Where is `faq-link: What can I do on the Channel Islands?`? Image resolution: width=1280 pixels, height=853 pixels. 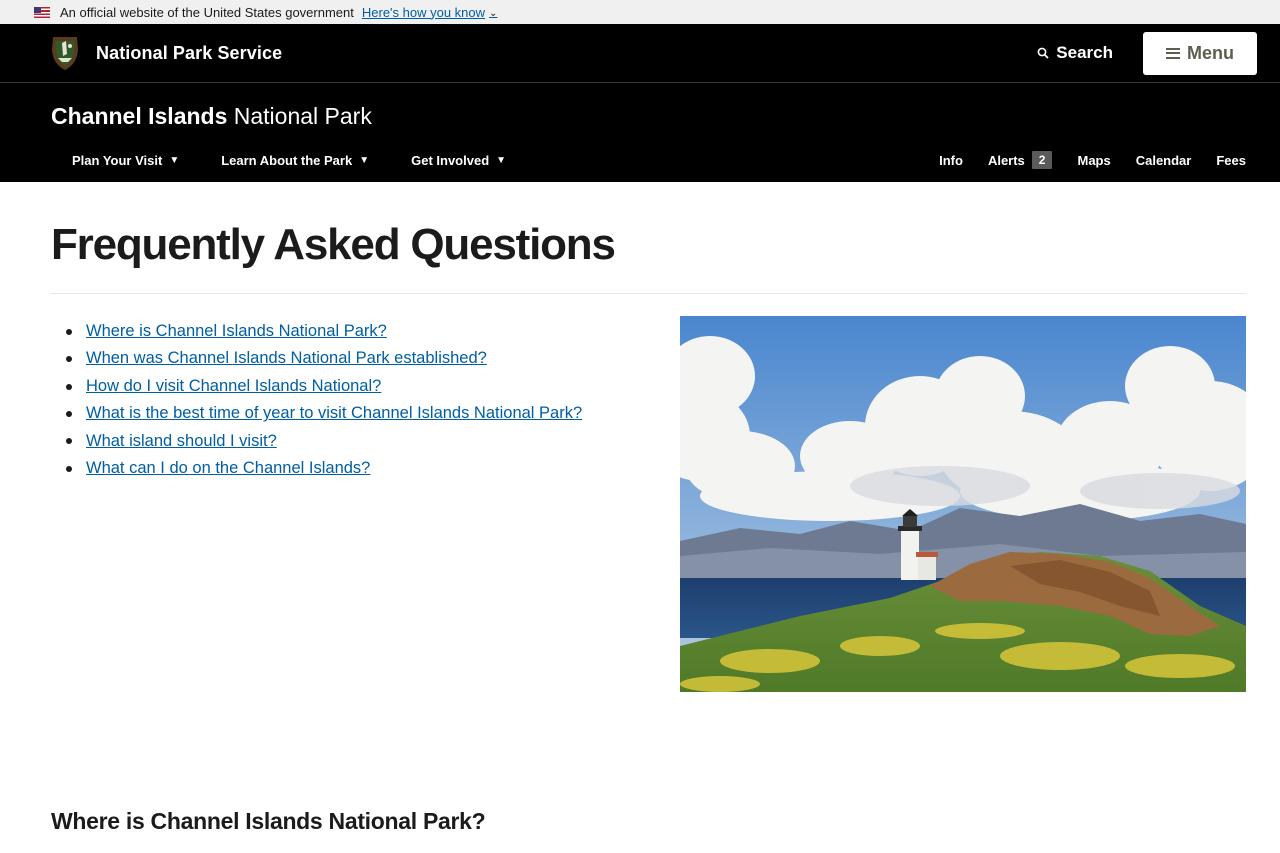
faq-link: What can I do on the Channel Islands? is located at coordinates (228, 468).